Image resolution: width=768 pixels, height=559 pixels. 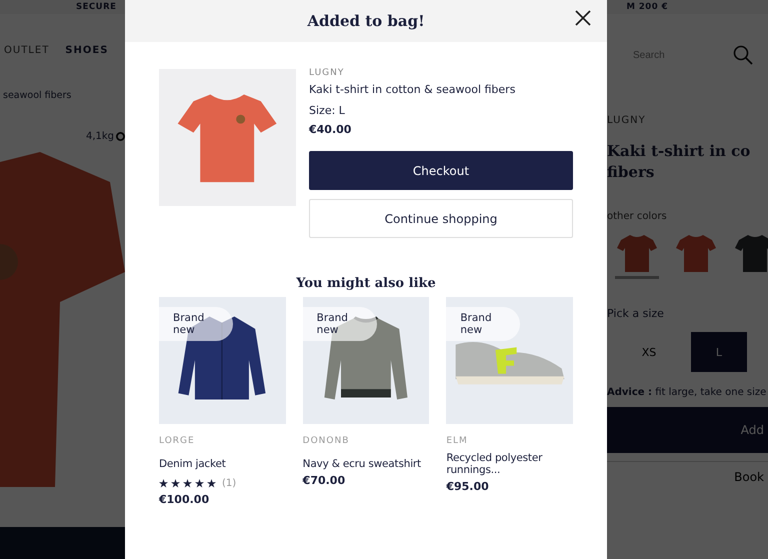 What do you see at coordinates (457, 441) in the screenshot?
I see `product-brand: ELM` at bounding box center [457, 441].